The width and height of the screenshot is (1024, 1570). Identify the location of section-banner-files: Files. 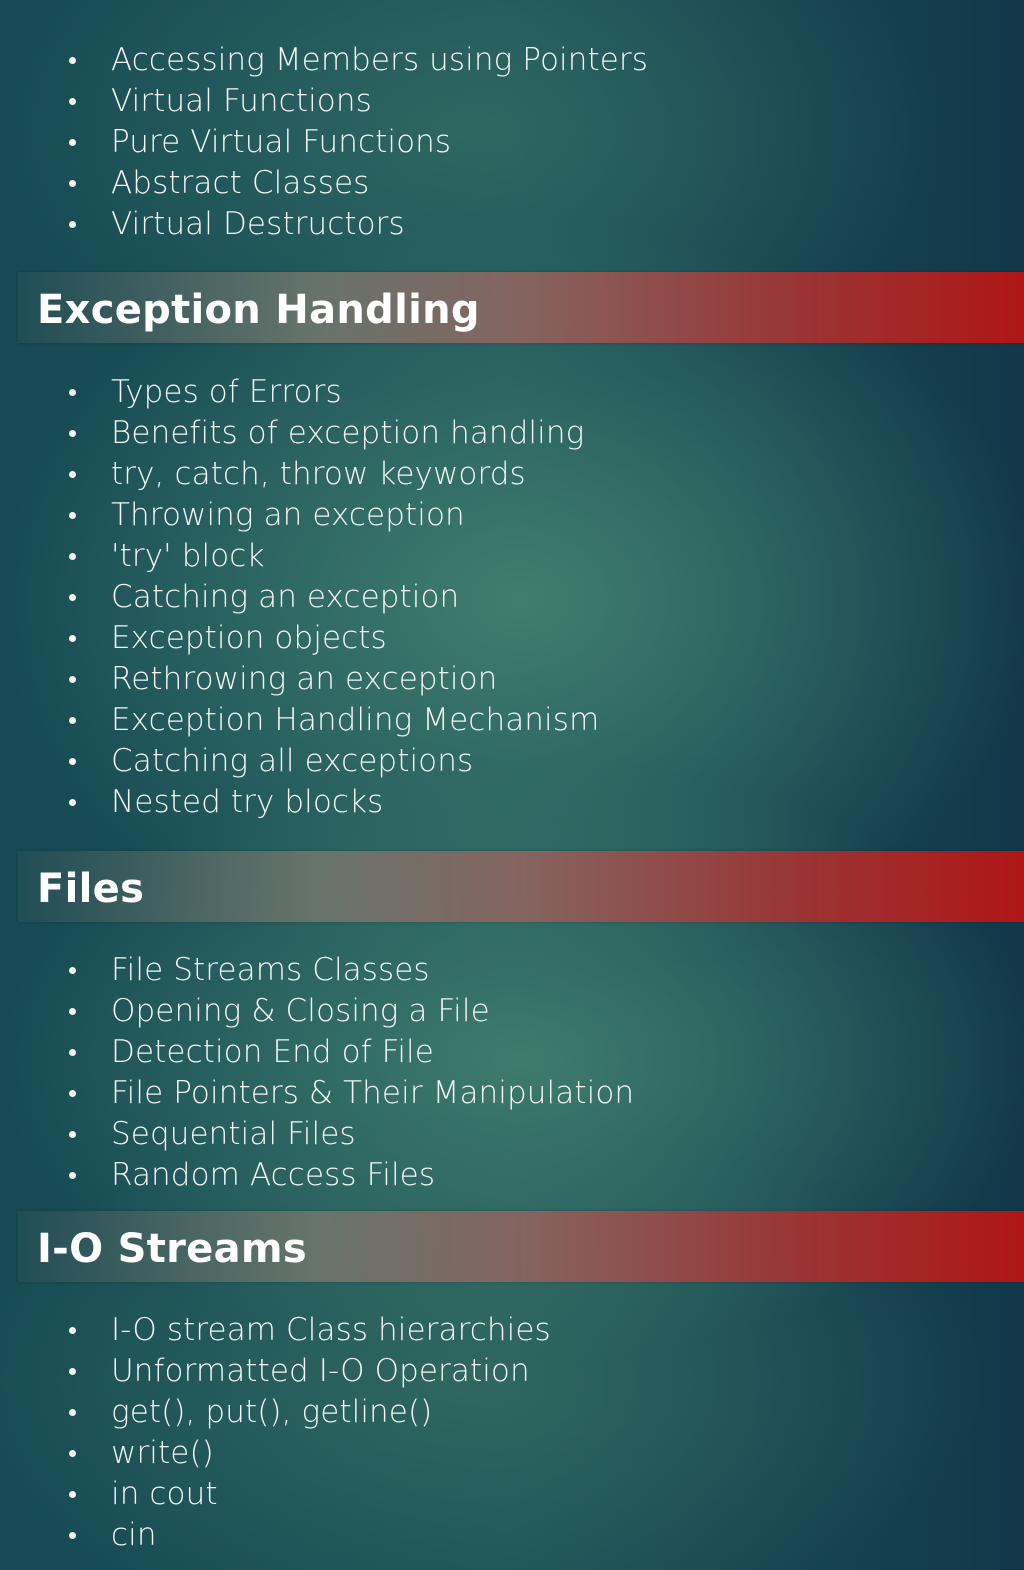
(521, 886).